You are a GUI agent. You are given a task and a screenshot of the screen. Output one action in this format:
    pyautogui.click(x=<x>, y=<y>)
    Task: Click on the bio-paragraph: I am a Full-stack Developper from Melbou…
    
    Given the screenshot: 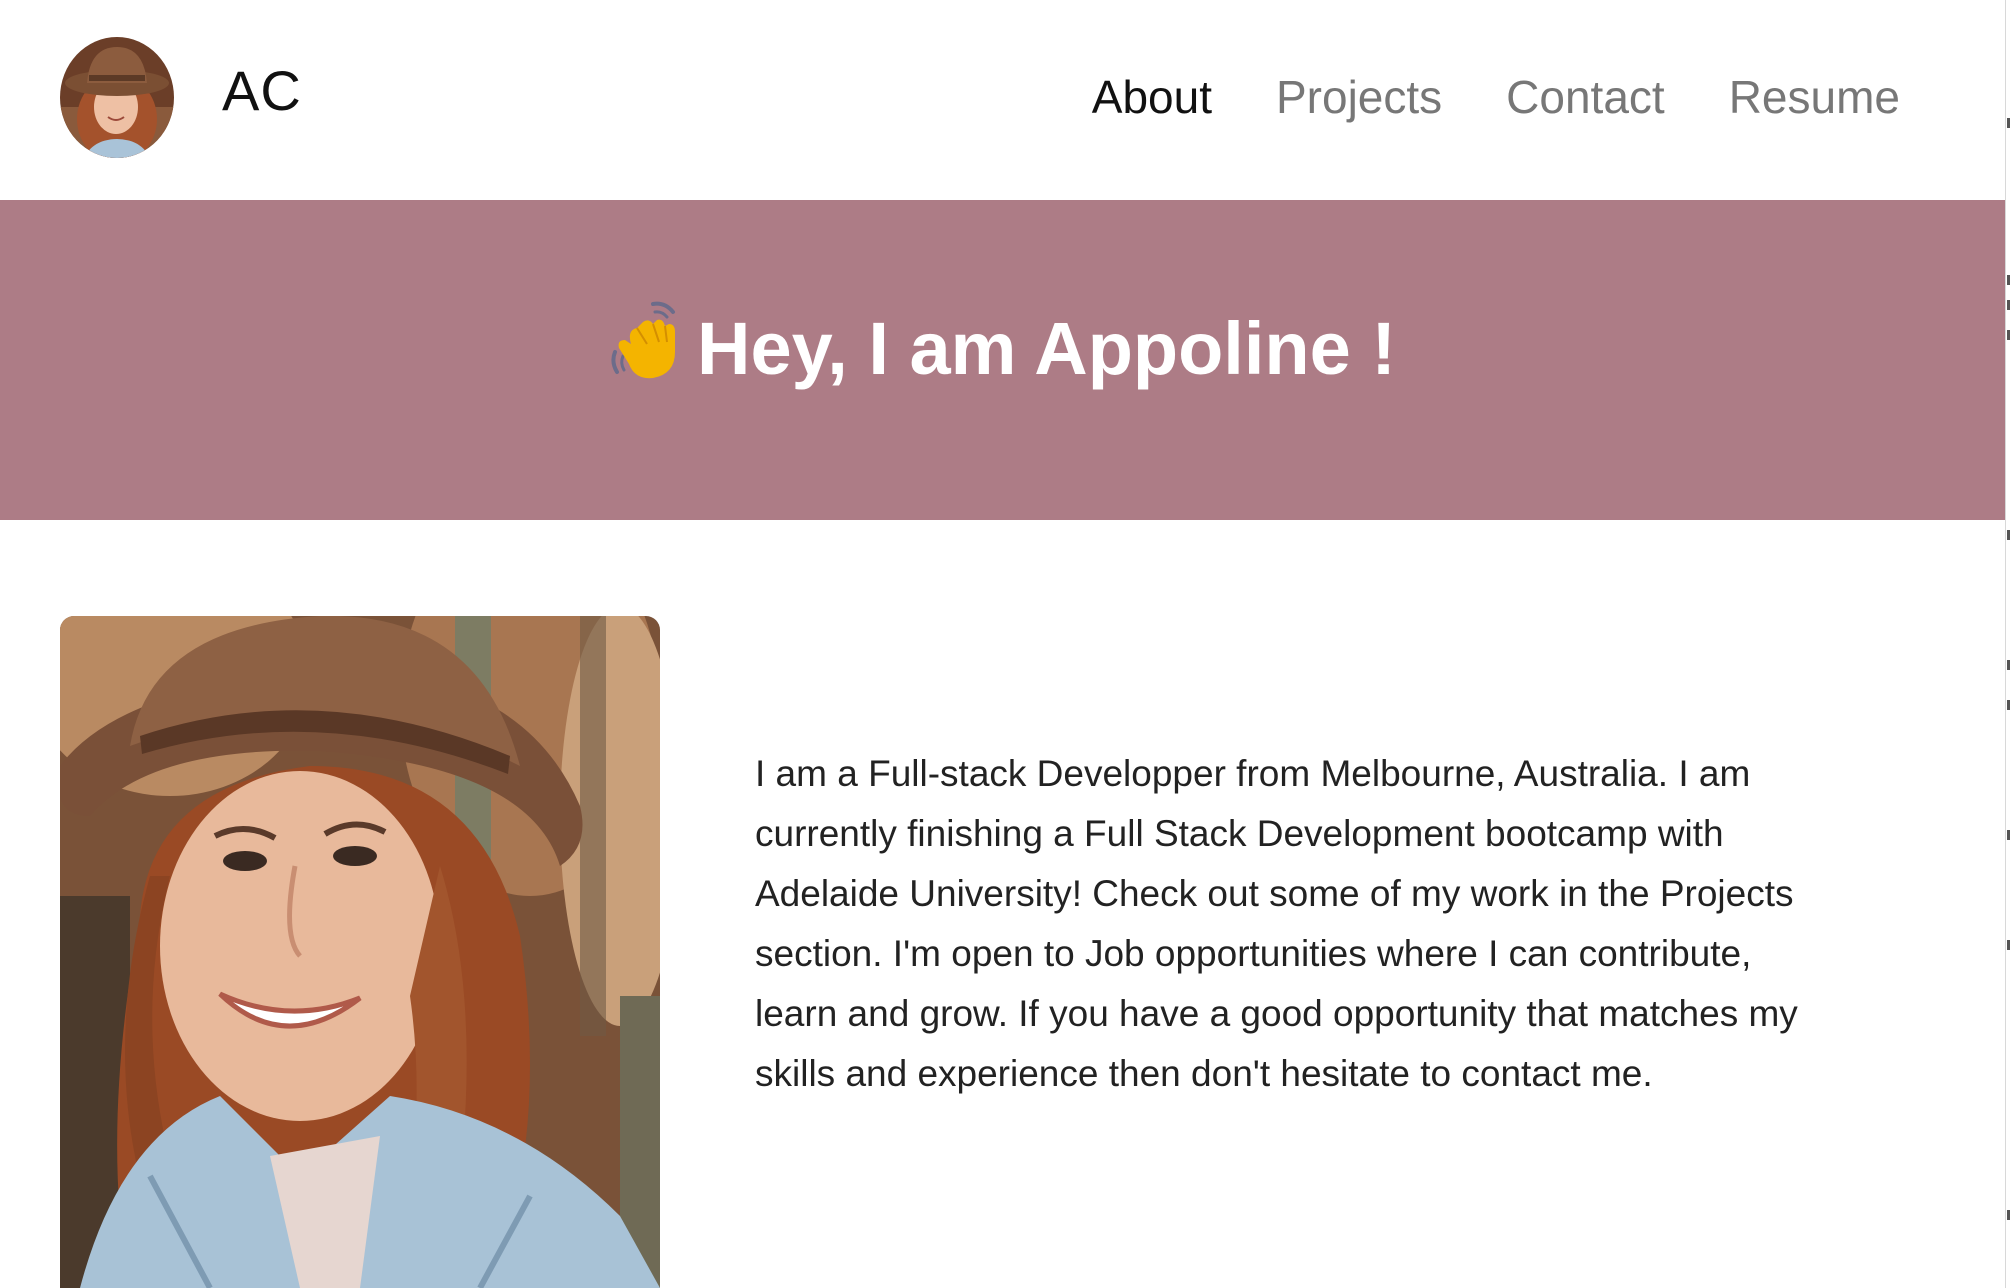 What is the action you would take?
    pyautogui.click(x=1276, y=923)
    